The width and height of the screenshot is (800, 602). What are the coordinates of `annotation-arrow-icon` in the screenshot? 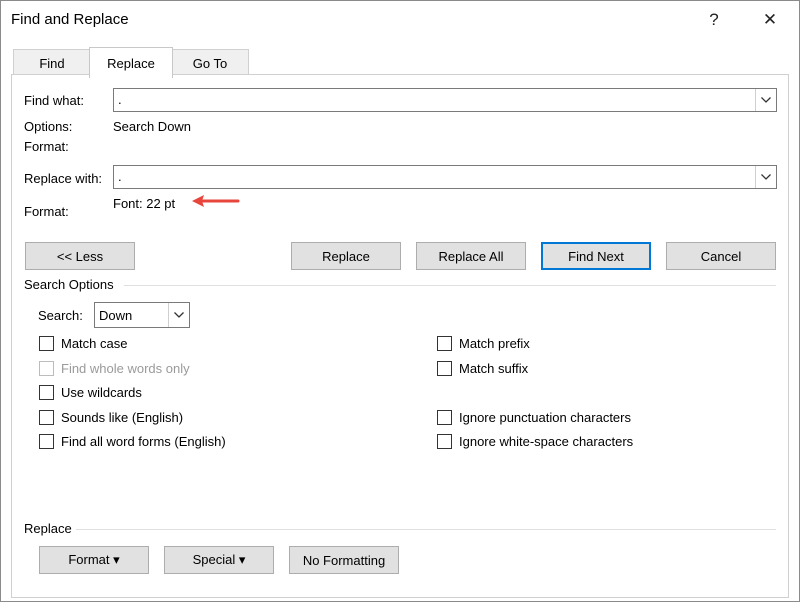 It's located at (216, 201).